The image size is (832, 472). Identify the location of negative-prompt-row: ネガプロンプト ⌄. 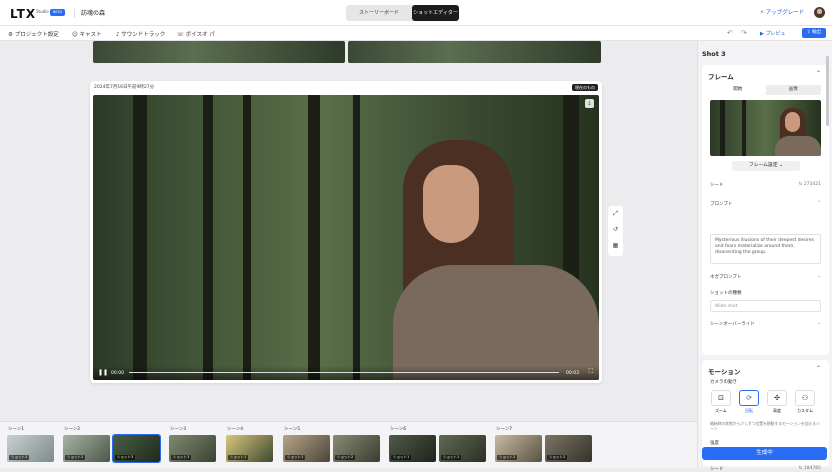
(765, 277).